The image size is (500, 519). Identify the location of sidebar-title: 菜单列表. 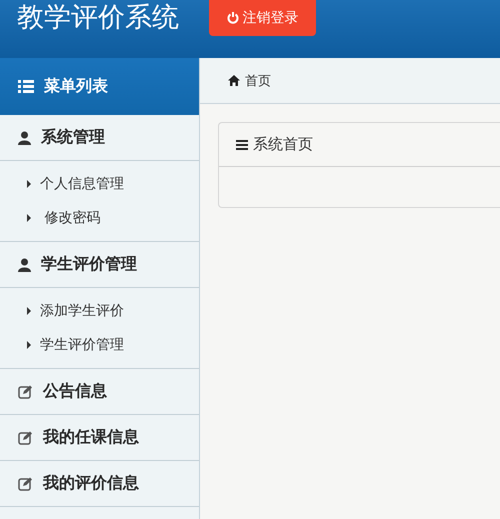
(76, 86).